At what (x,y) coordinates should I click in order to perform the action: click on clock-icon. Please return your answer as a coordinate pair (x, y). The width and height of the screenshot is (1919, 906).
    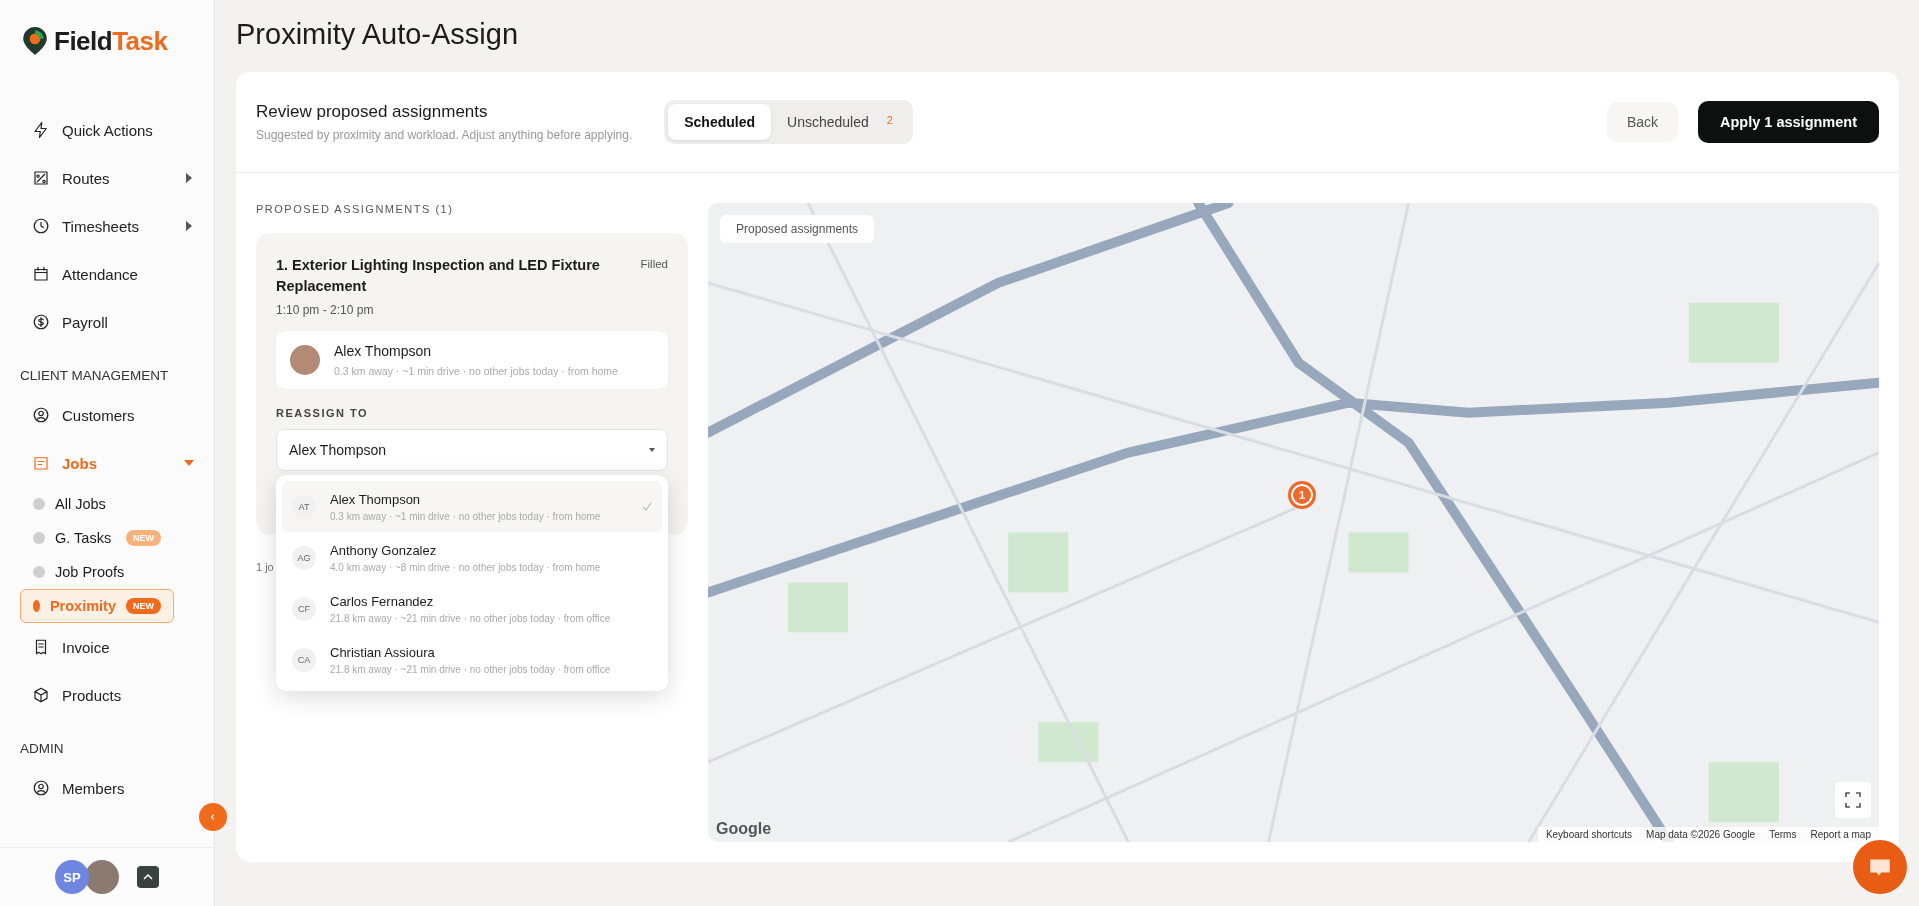
    Looking at the image, I should click on (41, 226).